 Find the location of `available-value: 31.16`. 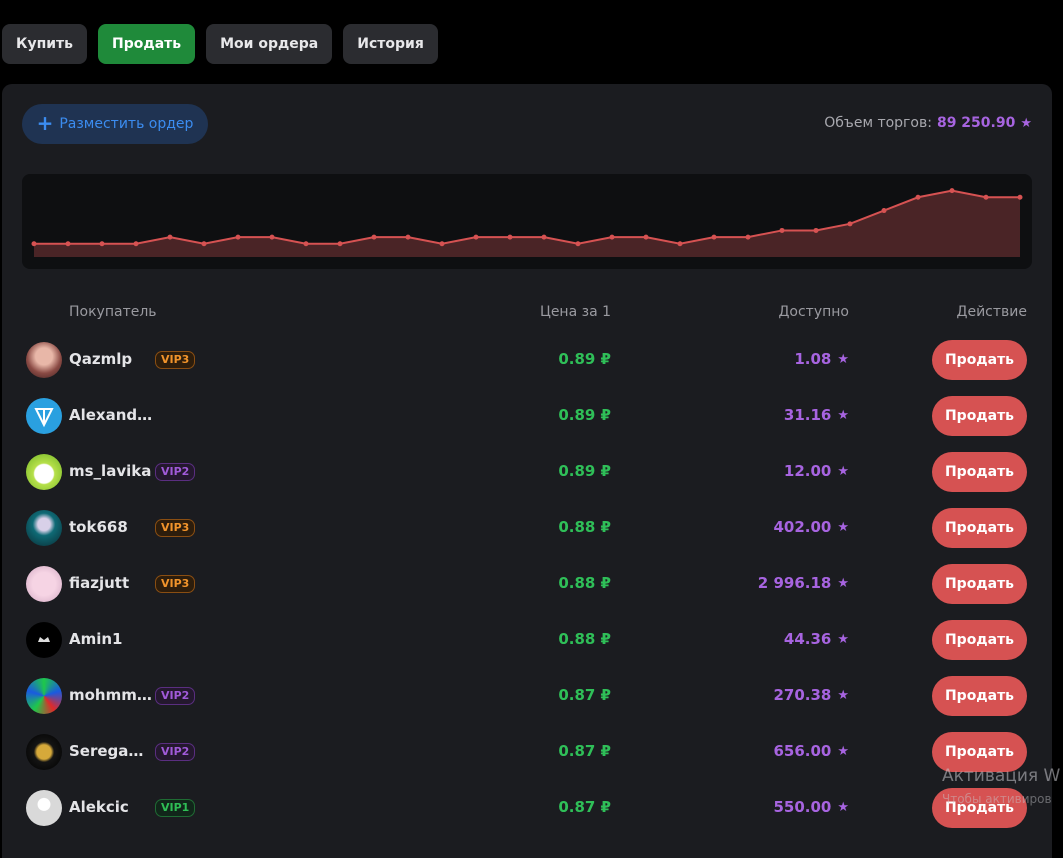

available-value: 31.16 is located at coordinates (807, 415).